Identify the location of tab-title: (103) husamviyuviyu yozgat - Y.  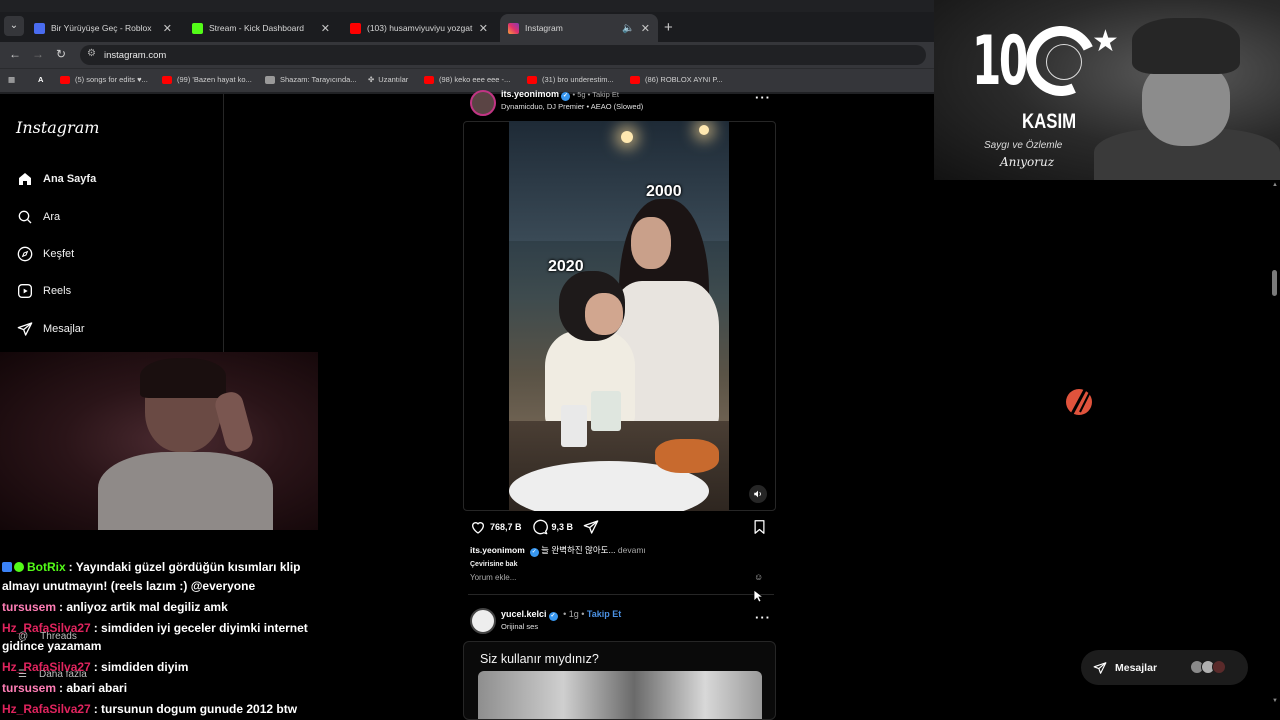
(420, 28).